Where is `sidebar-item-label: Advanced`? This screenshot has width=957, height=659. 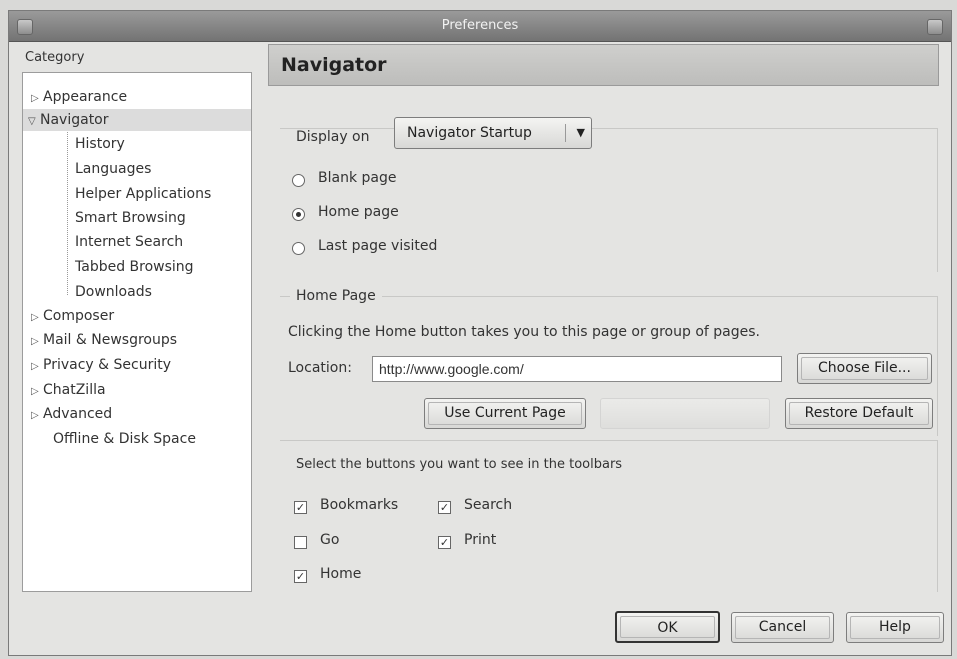 sidebar-item-label: Advanced is located at coordinates (78, 414).